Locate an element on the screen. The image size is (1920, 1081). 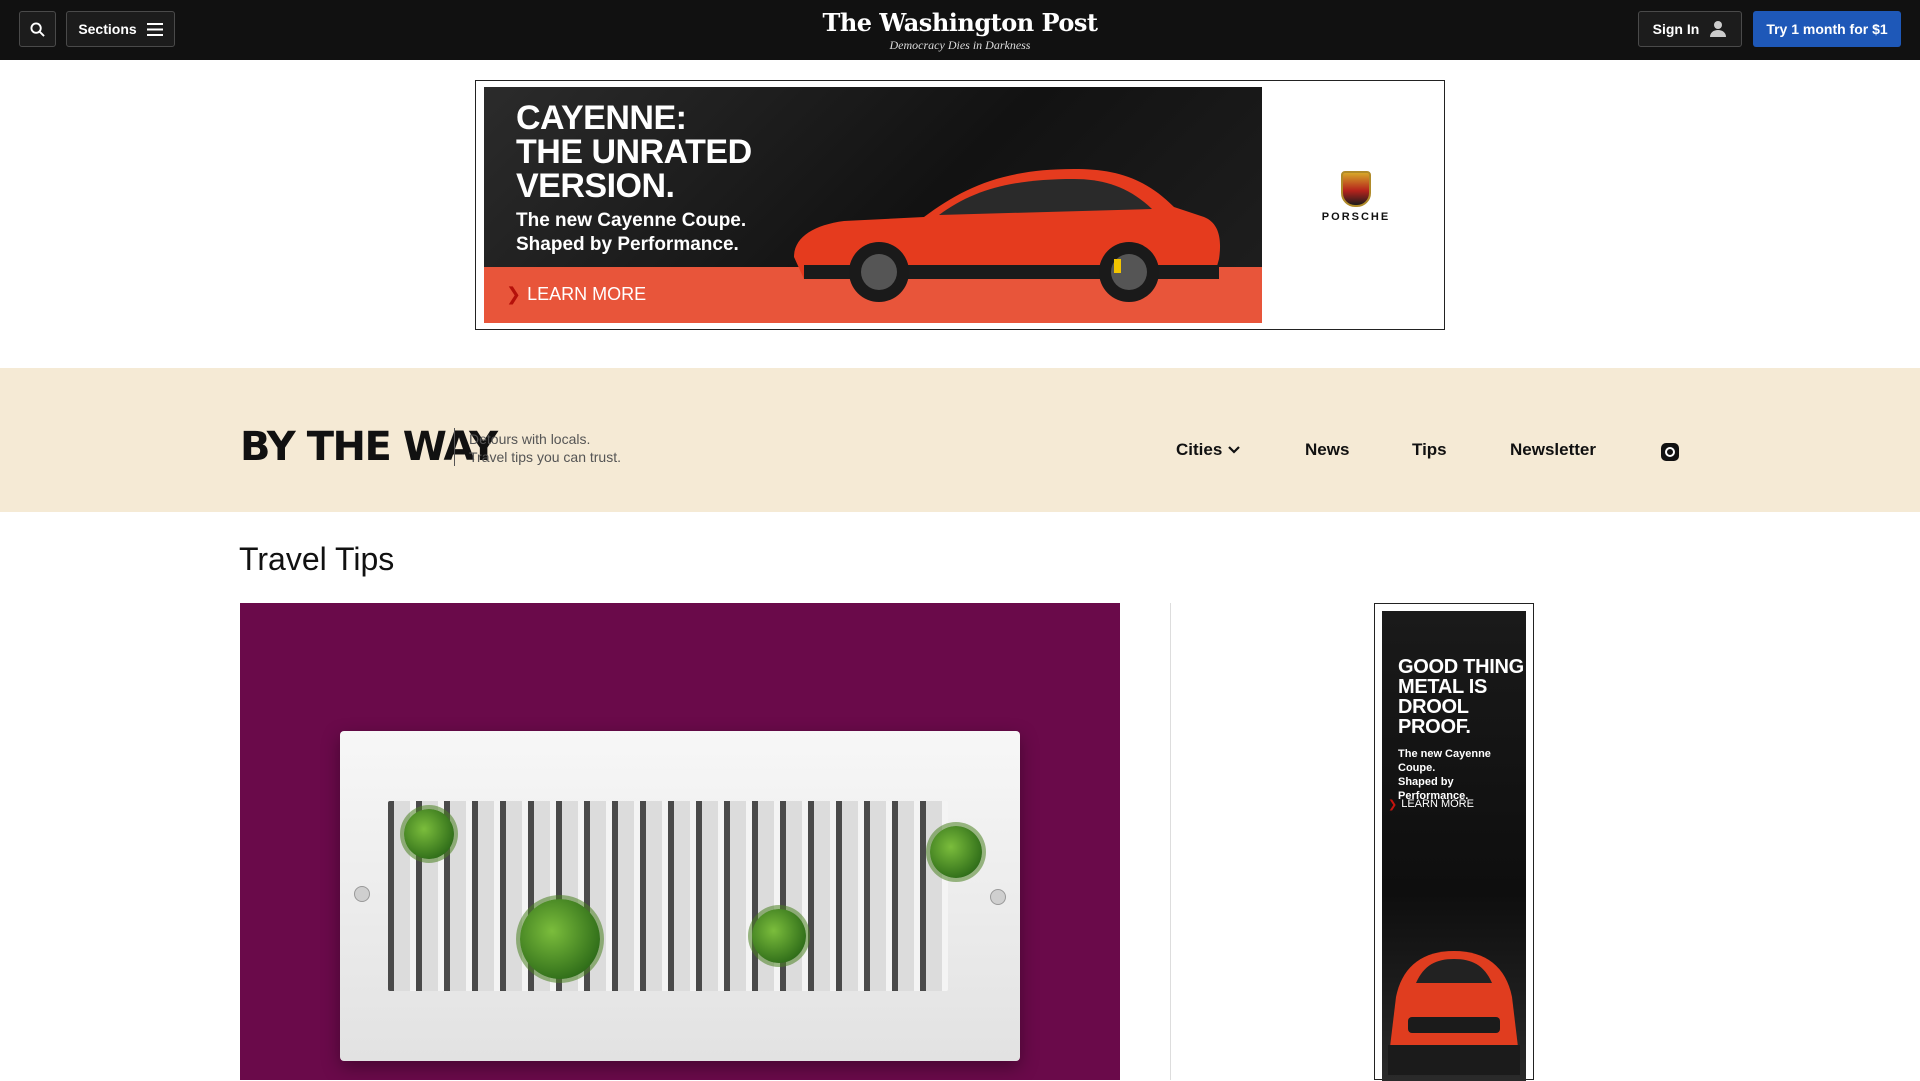
search-icon is located at coordinates (37, 29).